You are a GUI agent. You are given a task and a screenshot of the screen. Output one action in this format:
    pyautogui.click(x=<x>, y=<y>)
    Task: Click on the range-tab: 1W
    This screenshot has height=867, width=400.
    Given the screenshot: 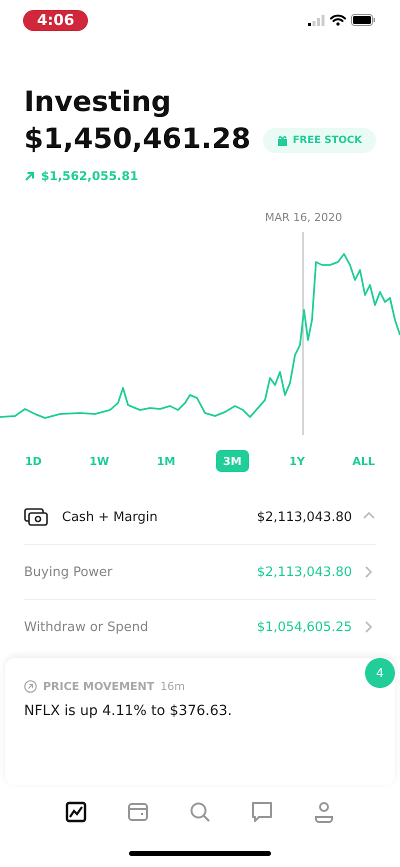 What is the action you would take?
    pyautogui.click(x=99, y=461)
    